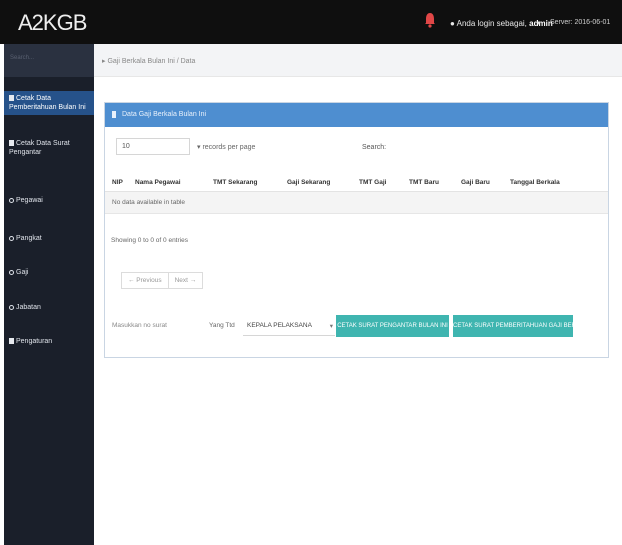 The image size is (622, 545). Describe the element at coordinates (226, 147) in the screenshot. I see `records-per-page-label: ▾ records per page` at that location.